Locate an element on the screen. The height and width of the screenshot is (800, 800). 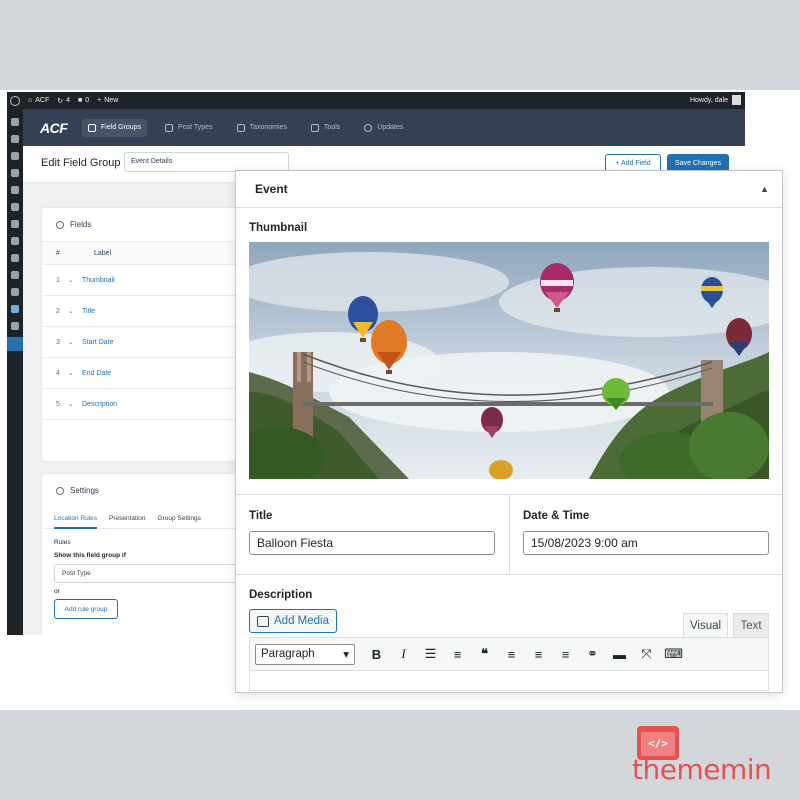
add-rule-group-button: Add rule group is located at coordinates (86, 609).